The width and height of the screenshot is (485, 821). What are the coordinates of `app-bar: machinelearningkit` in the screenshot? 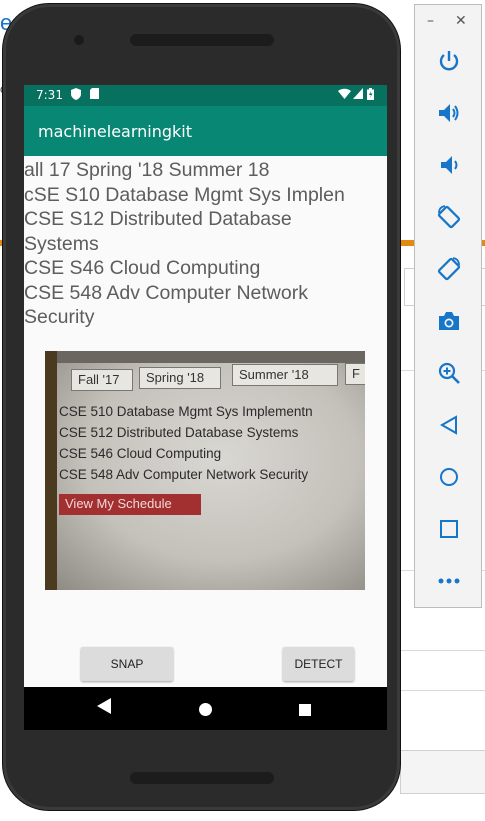 It's located at (205, 131).